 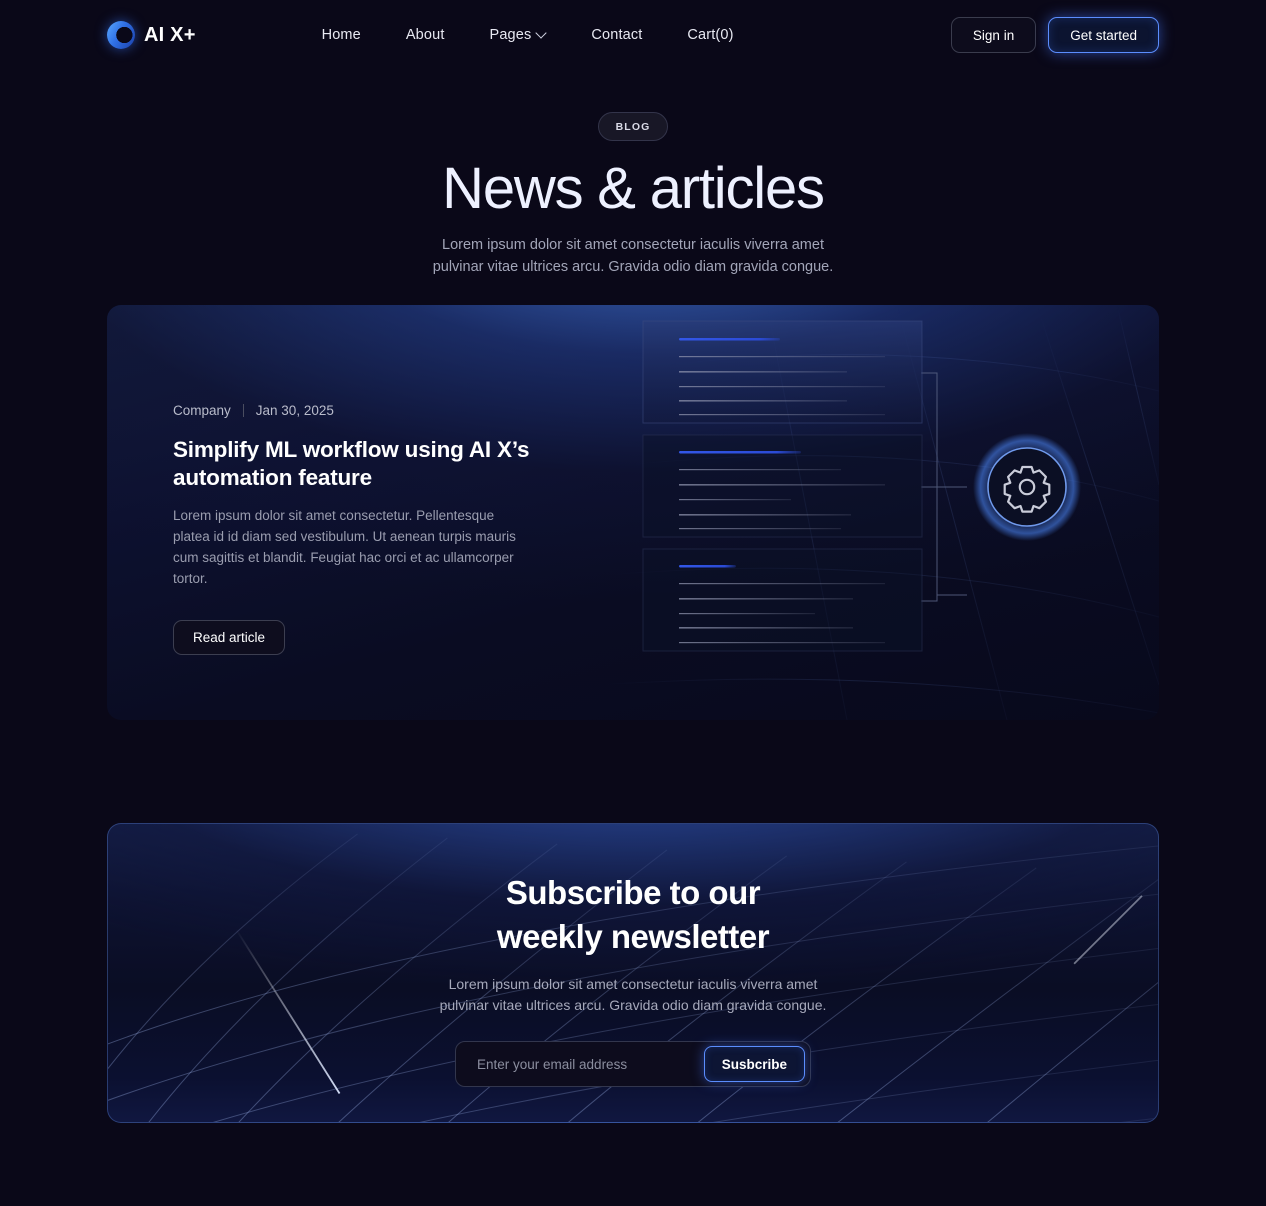 I want to click on connector-lines, so click(x=944, y=487).